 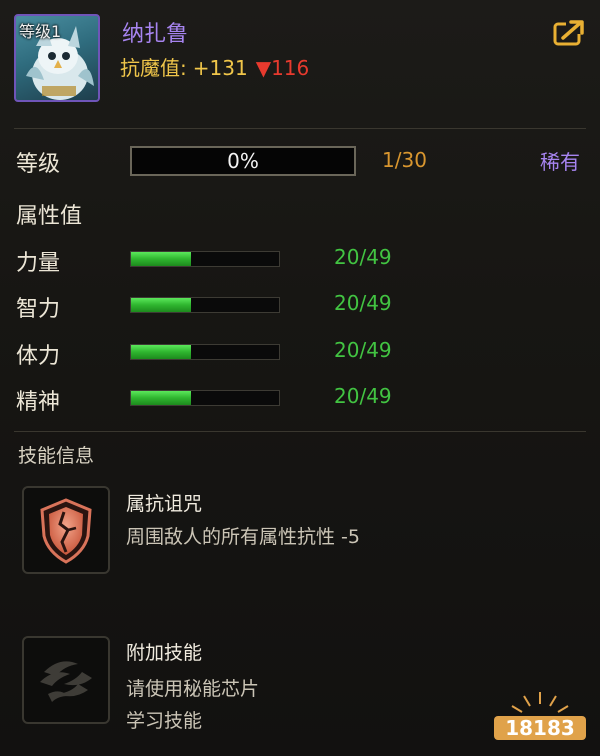 What do you see at coordinates (38, 164) in the screenshot?
I see `level-label: 等级` at bounding box center [38, 164].